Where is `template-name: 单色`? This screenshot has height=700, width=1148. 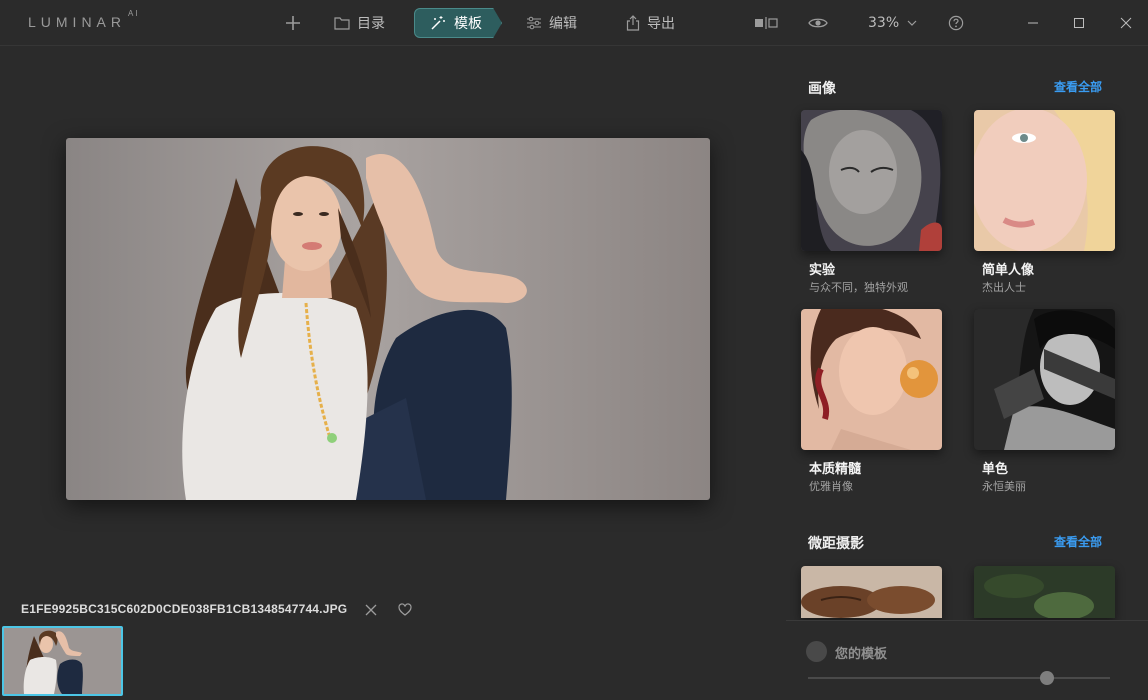 template-name: 单色 is located at coordinates (995, 469).